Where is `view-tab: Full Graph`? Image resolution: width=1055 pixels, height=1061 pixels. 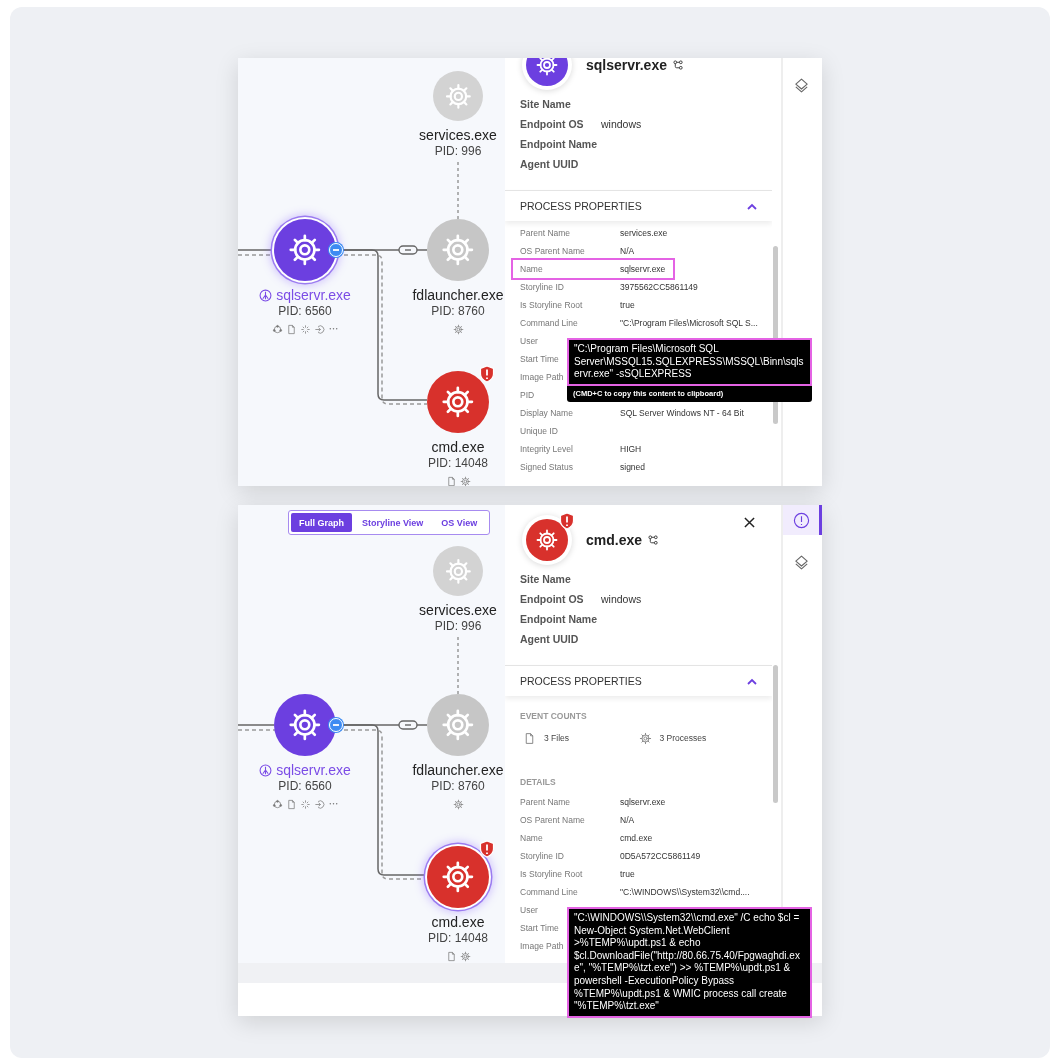 view-tab: Full Graph is located at coordinates (321, 522).